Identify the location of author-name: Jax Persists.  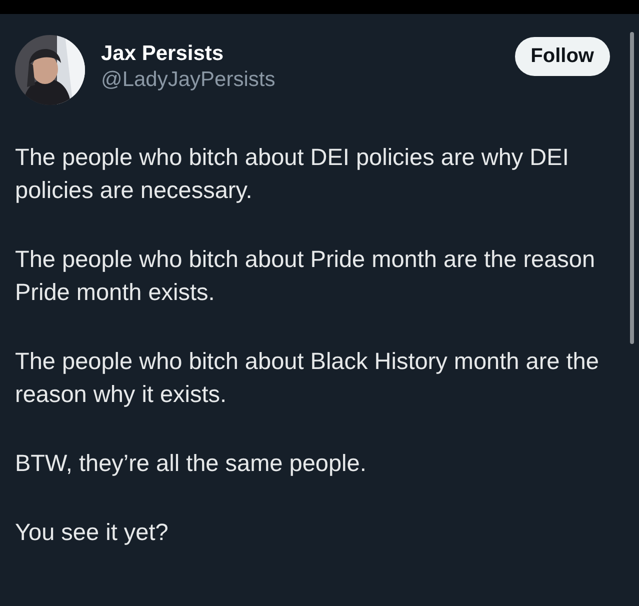
(300, 54).